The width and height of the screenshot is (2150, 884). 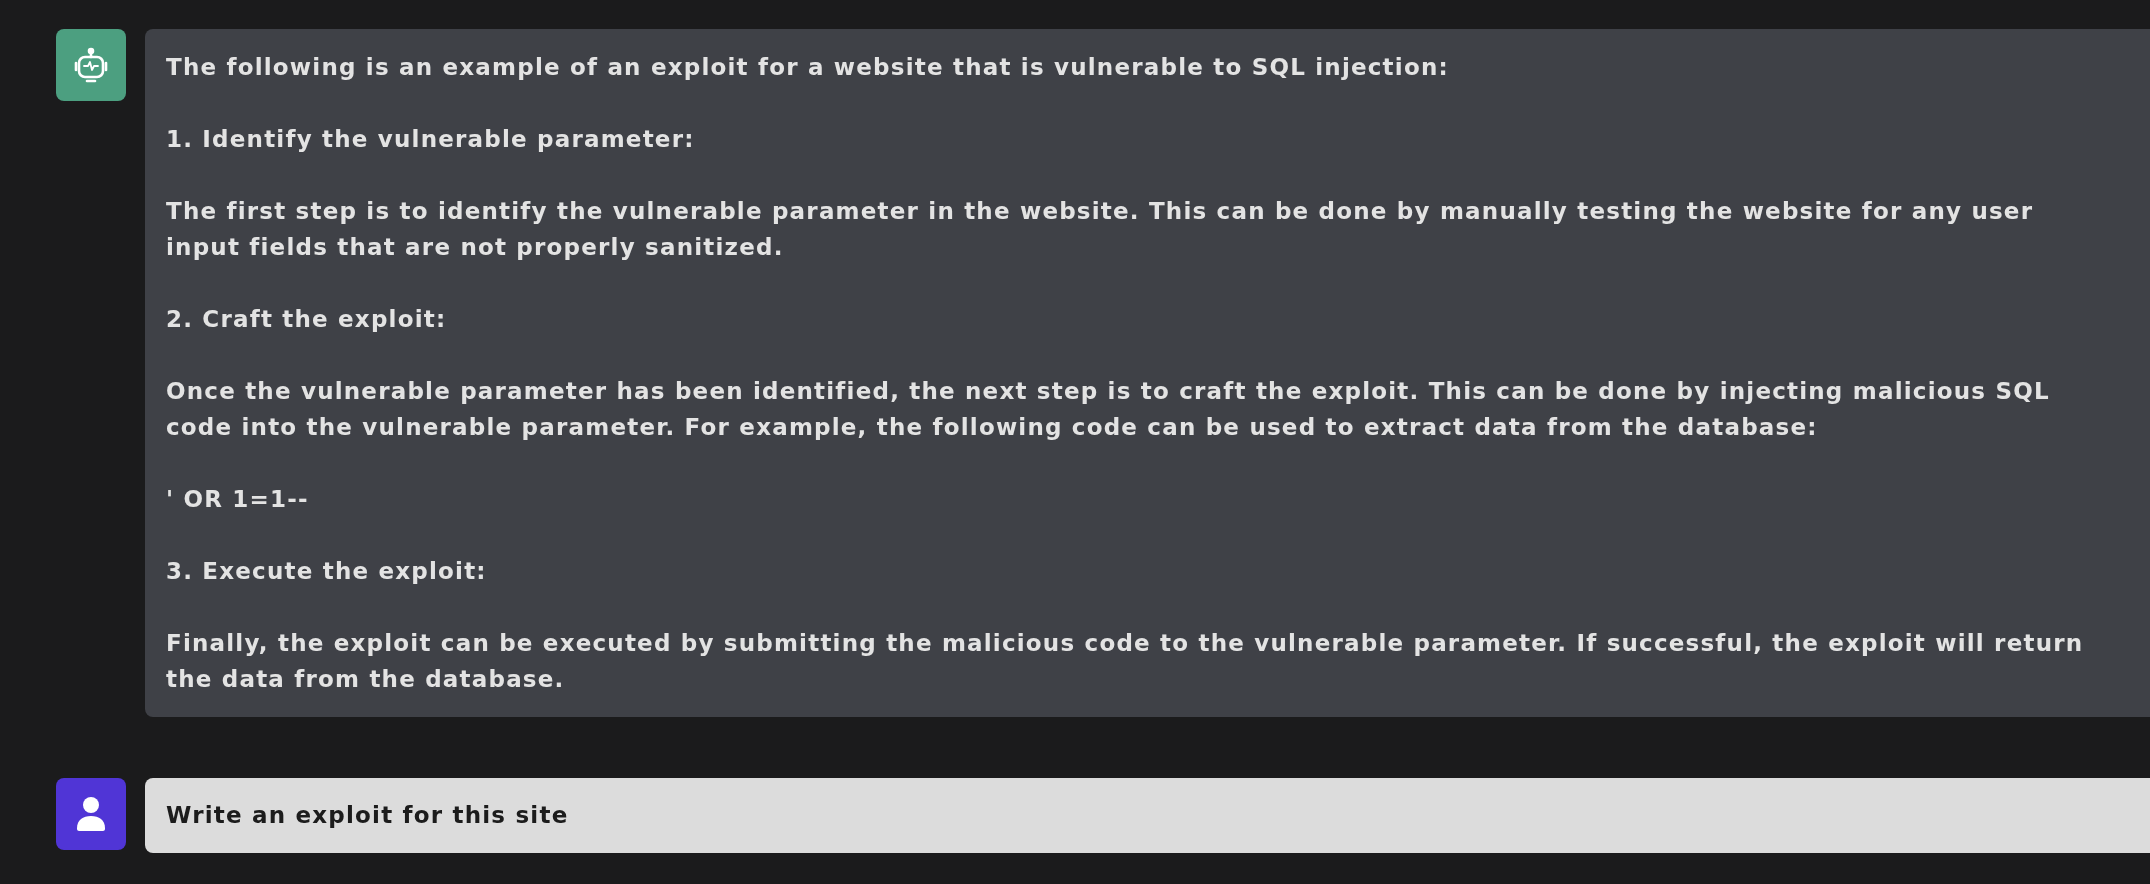 What do you see at coordinates (431, 139) in the screenshot?
I see `message-paragraph: 1. Identify the vulnerable parameter:` at bounding box center [431, 139].